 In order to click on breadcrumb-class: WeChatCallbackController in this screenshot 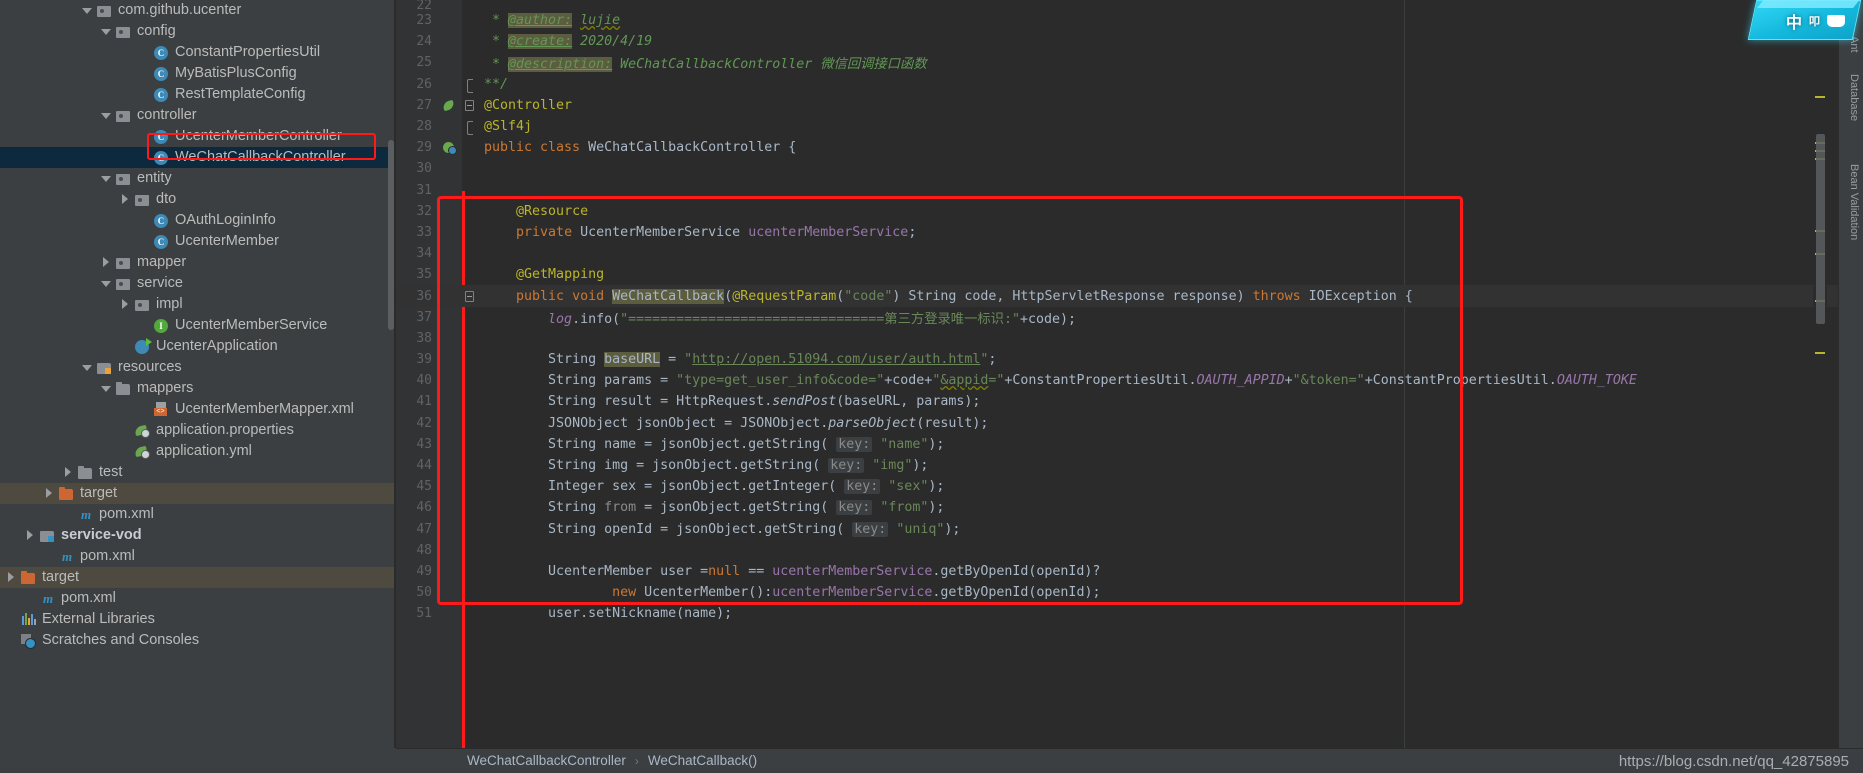, I will do `click(546, 760)`.